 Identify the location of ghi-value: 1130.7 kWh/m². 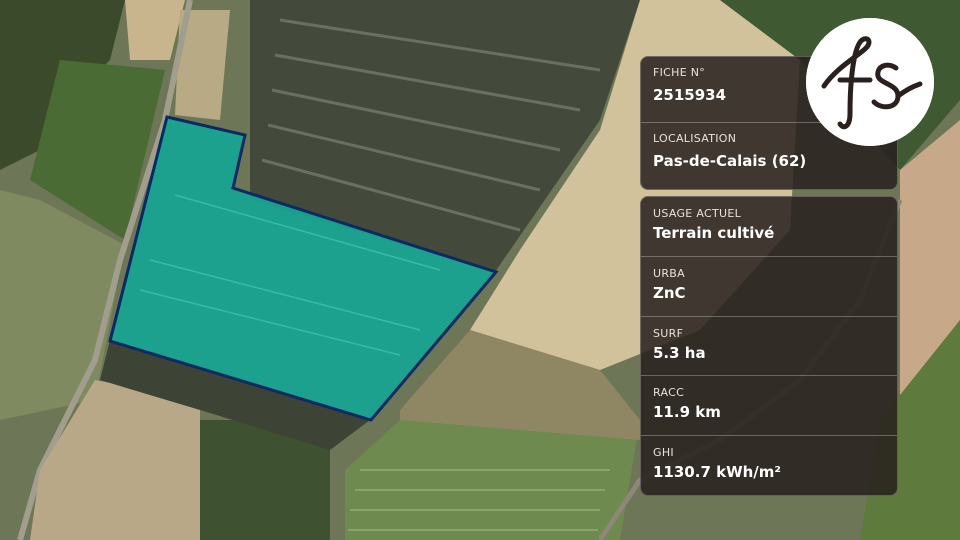
(717, 471).